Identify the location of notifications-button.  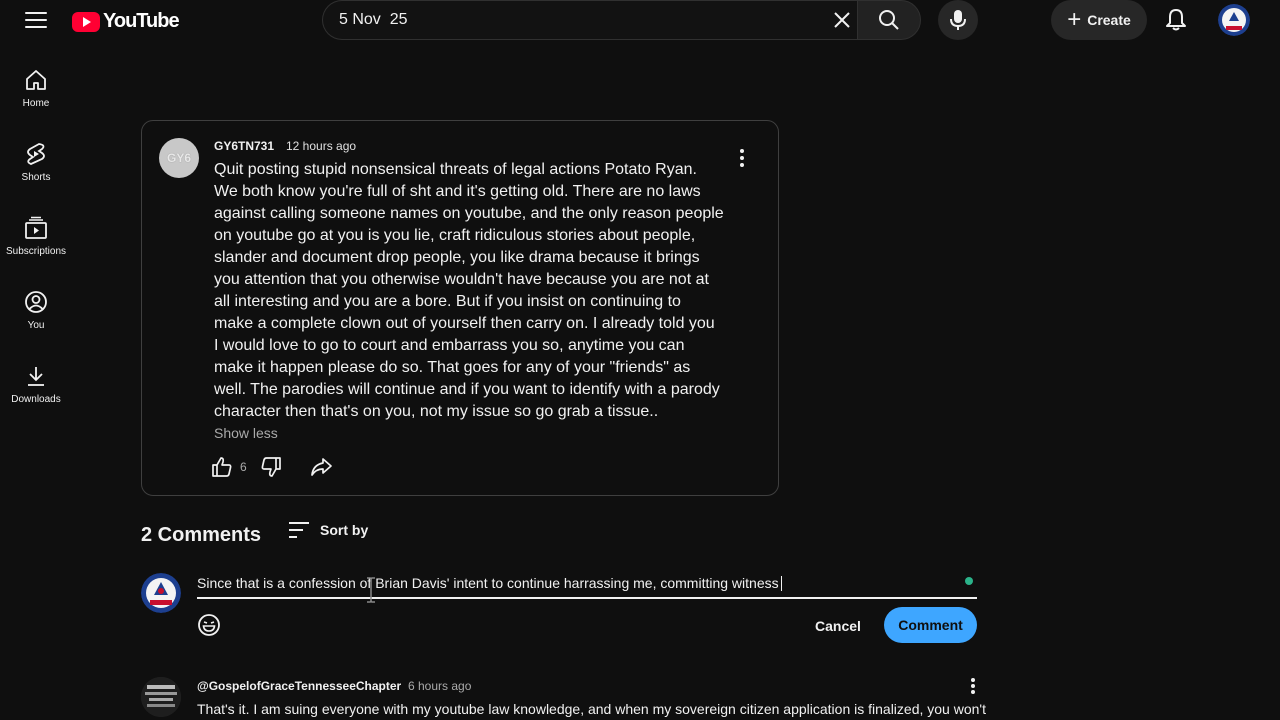
(1176, 20).